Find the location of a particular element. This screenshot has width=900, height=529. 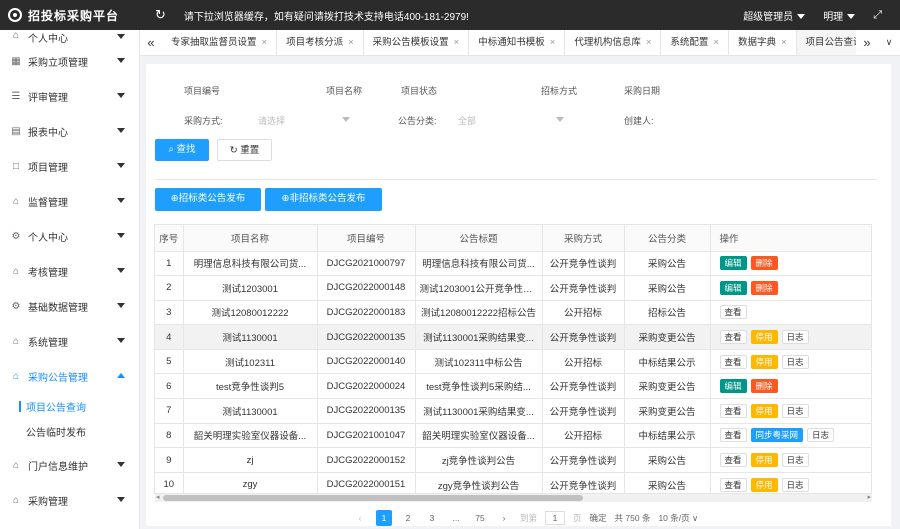

sidebar-item-procurement-project: ▦ 采购立项管理 is located at coordinates (69, 61).